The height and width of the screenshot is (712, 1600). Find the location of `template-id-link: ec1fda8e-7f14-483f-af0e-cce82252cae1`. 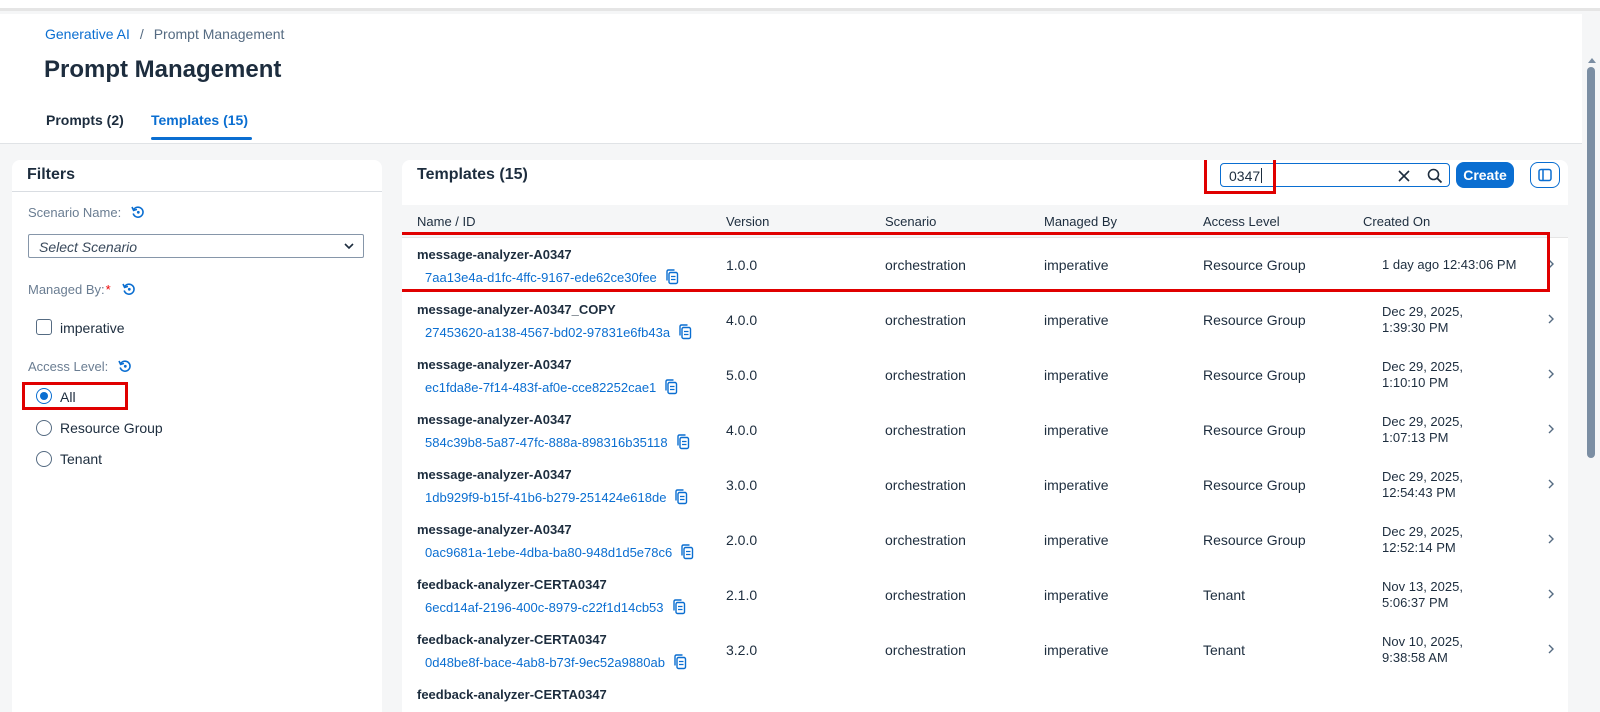

template-id-link: ec1fda8e-7f14-483f-af0e-cce82252cae1 is located at coordinates (551, 387).